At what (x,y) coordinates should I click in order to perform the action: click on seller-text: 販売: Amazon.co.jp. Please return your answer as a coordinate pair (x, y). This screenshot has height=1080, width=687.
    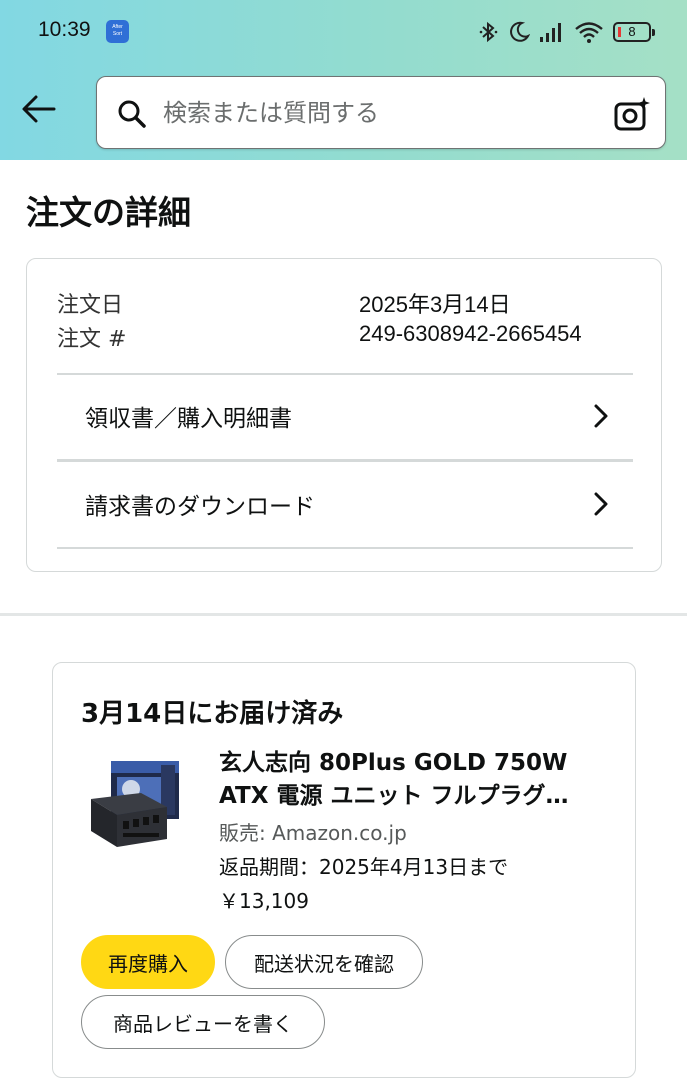
    Looking at the image, I should click on (313, 833).